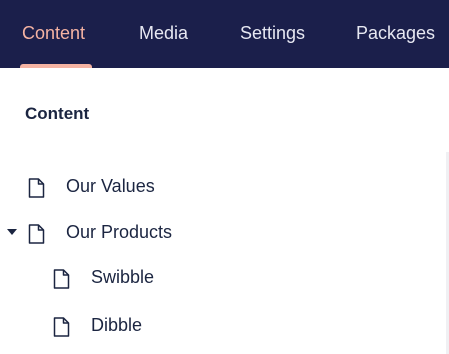  Describe the element at coordinates (123, 277) in the screenshot. I see `tree-item-label: Swibble` at that location.